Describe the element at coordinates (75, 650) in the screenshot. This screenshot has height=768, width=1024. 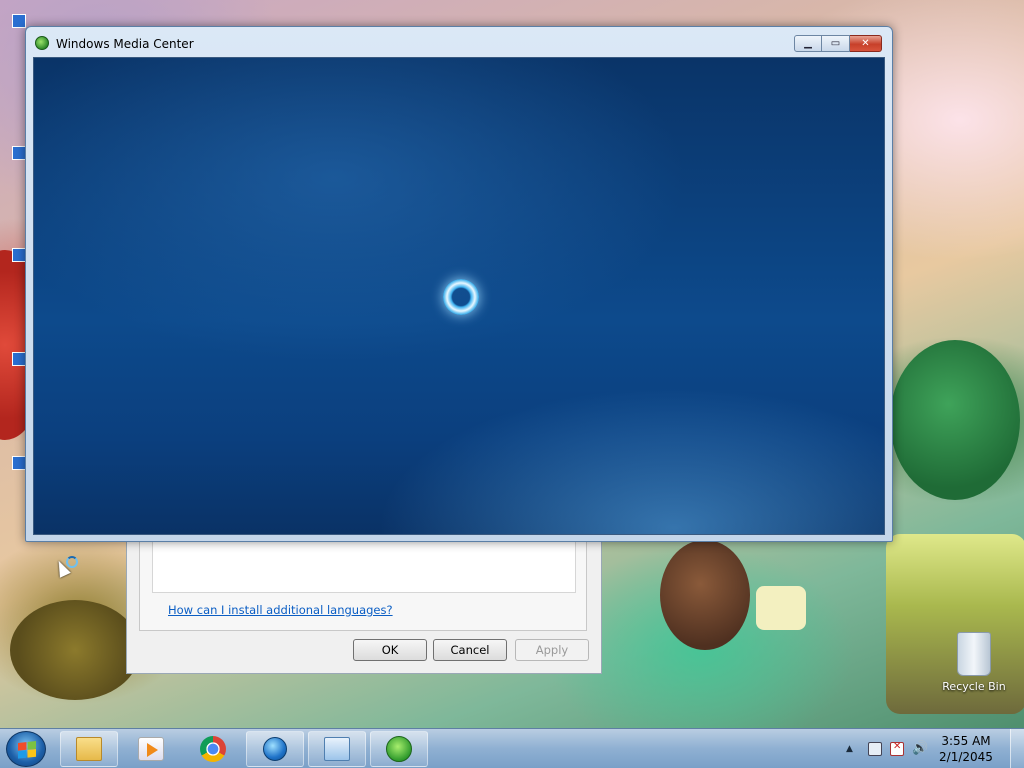
I see `wallpaper-vine` at that location.